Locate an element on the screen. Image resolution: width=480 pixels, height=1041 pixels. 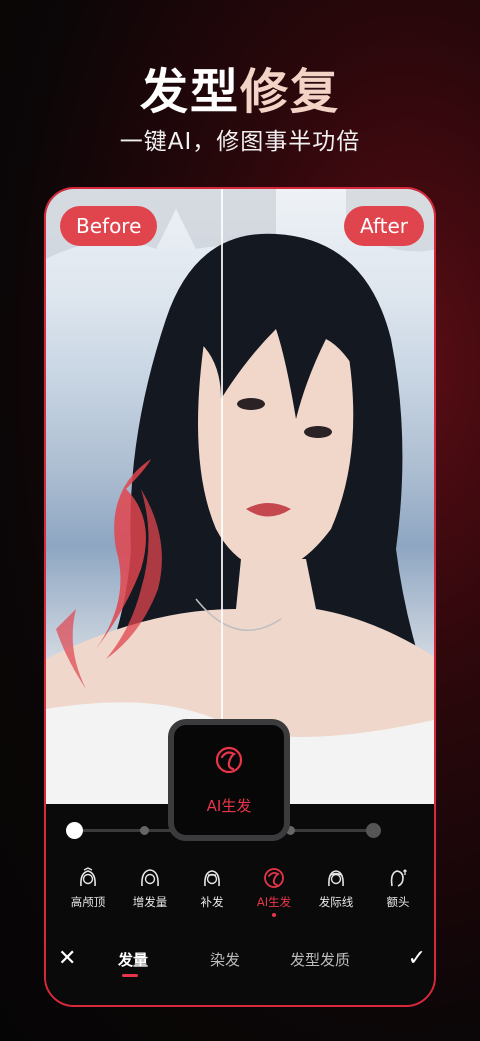
tool-hair-fill: 补发 is located at coordinates (212, 888).